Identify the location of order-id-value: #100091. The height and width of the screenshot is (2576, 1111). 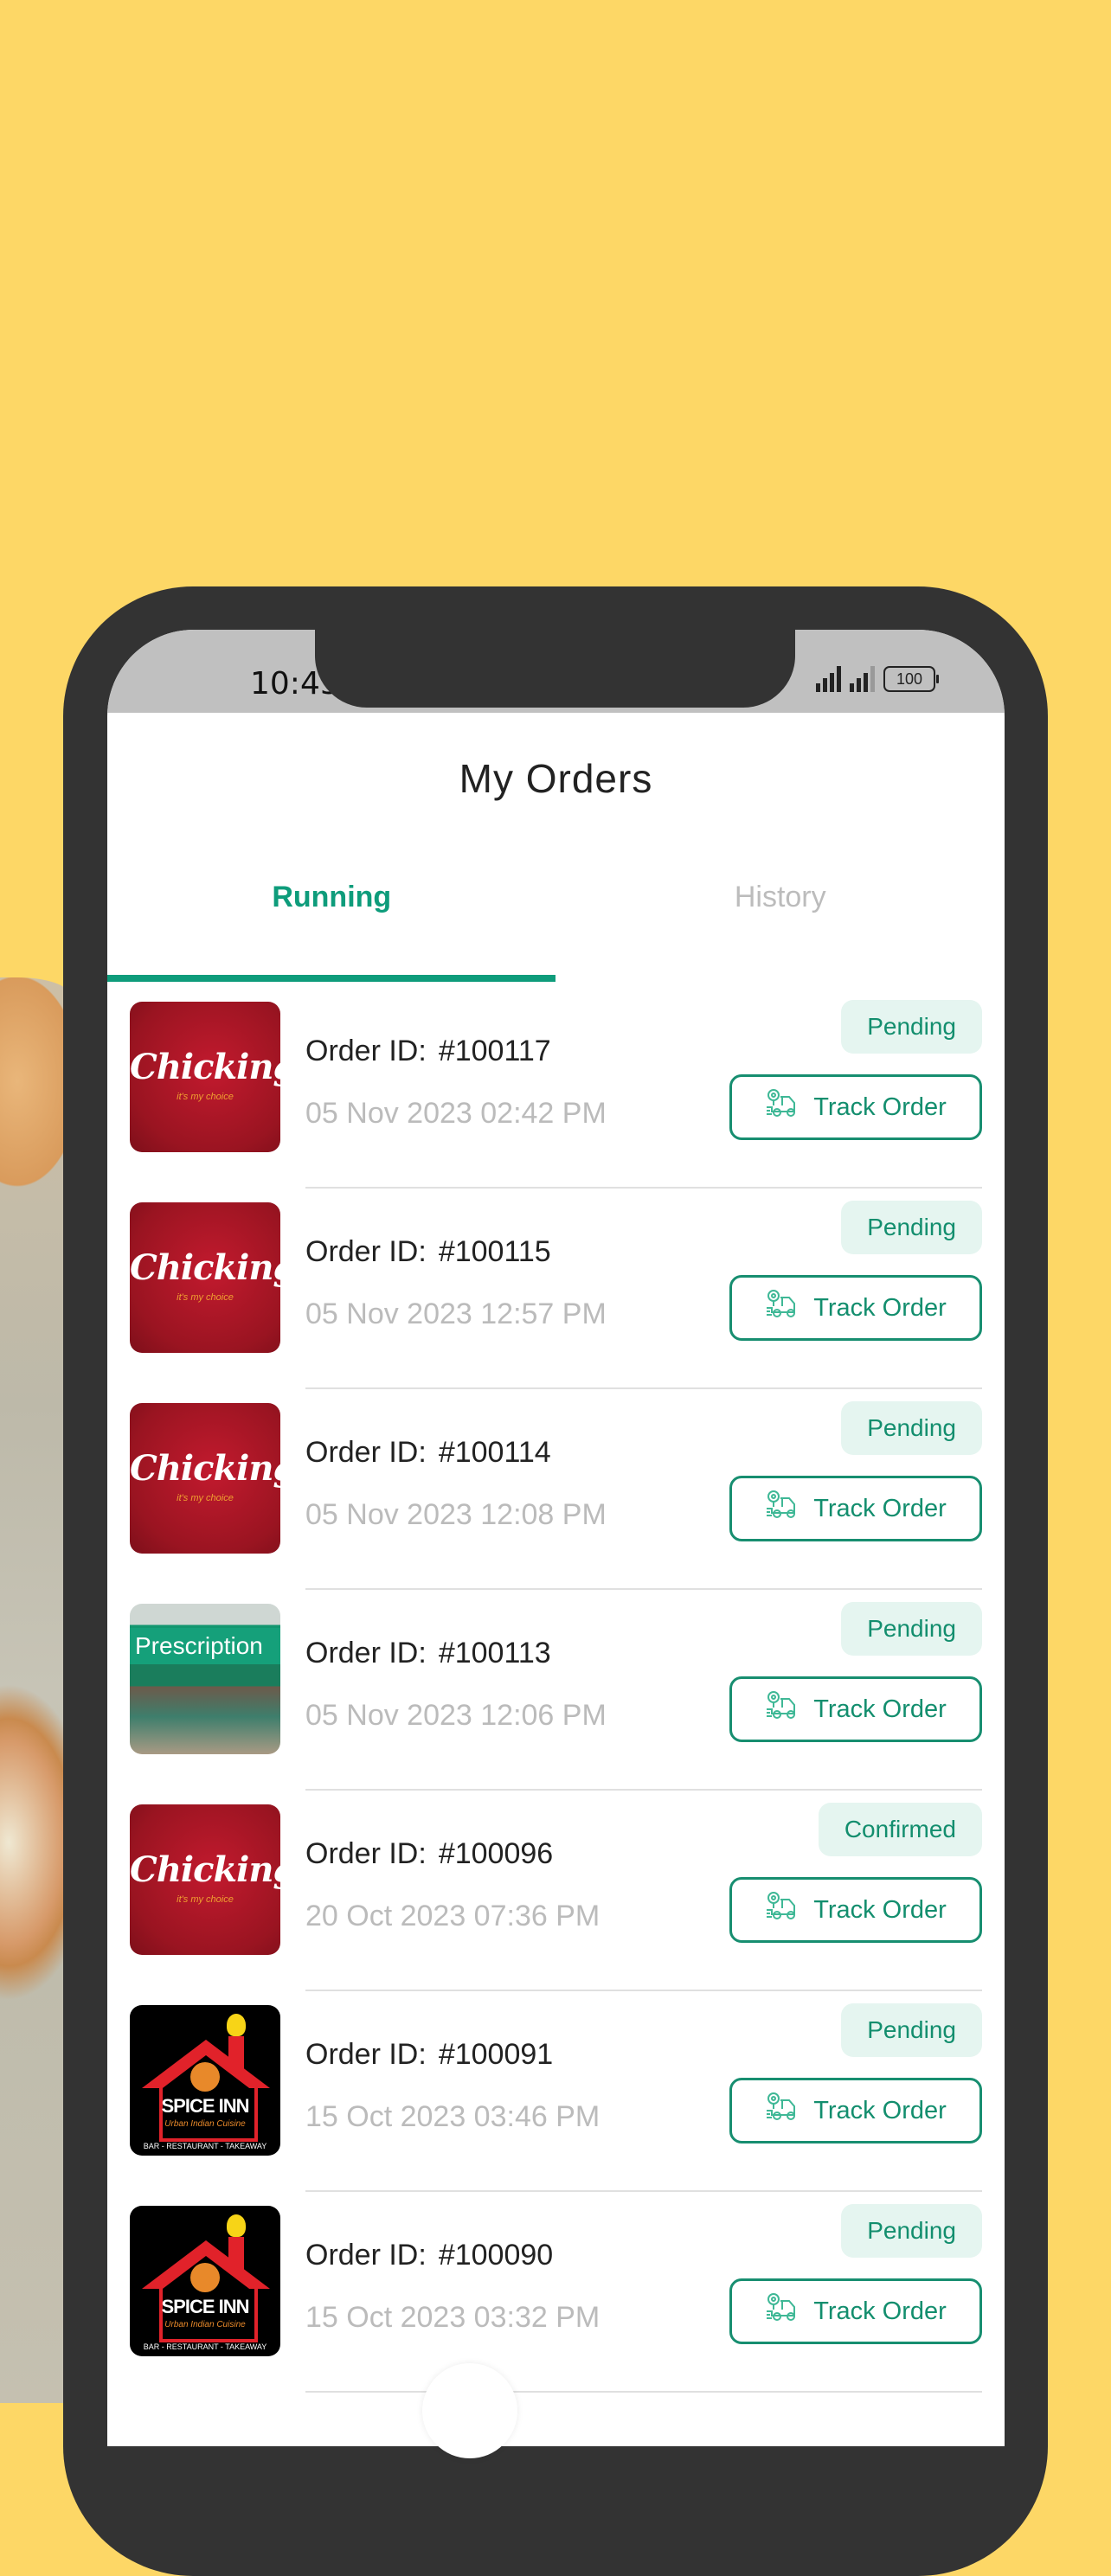
(496, 2054).